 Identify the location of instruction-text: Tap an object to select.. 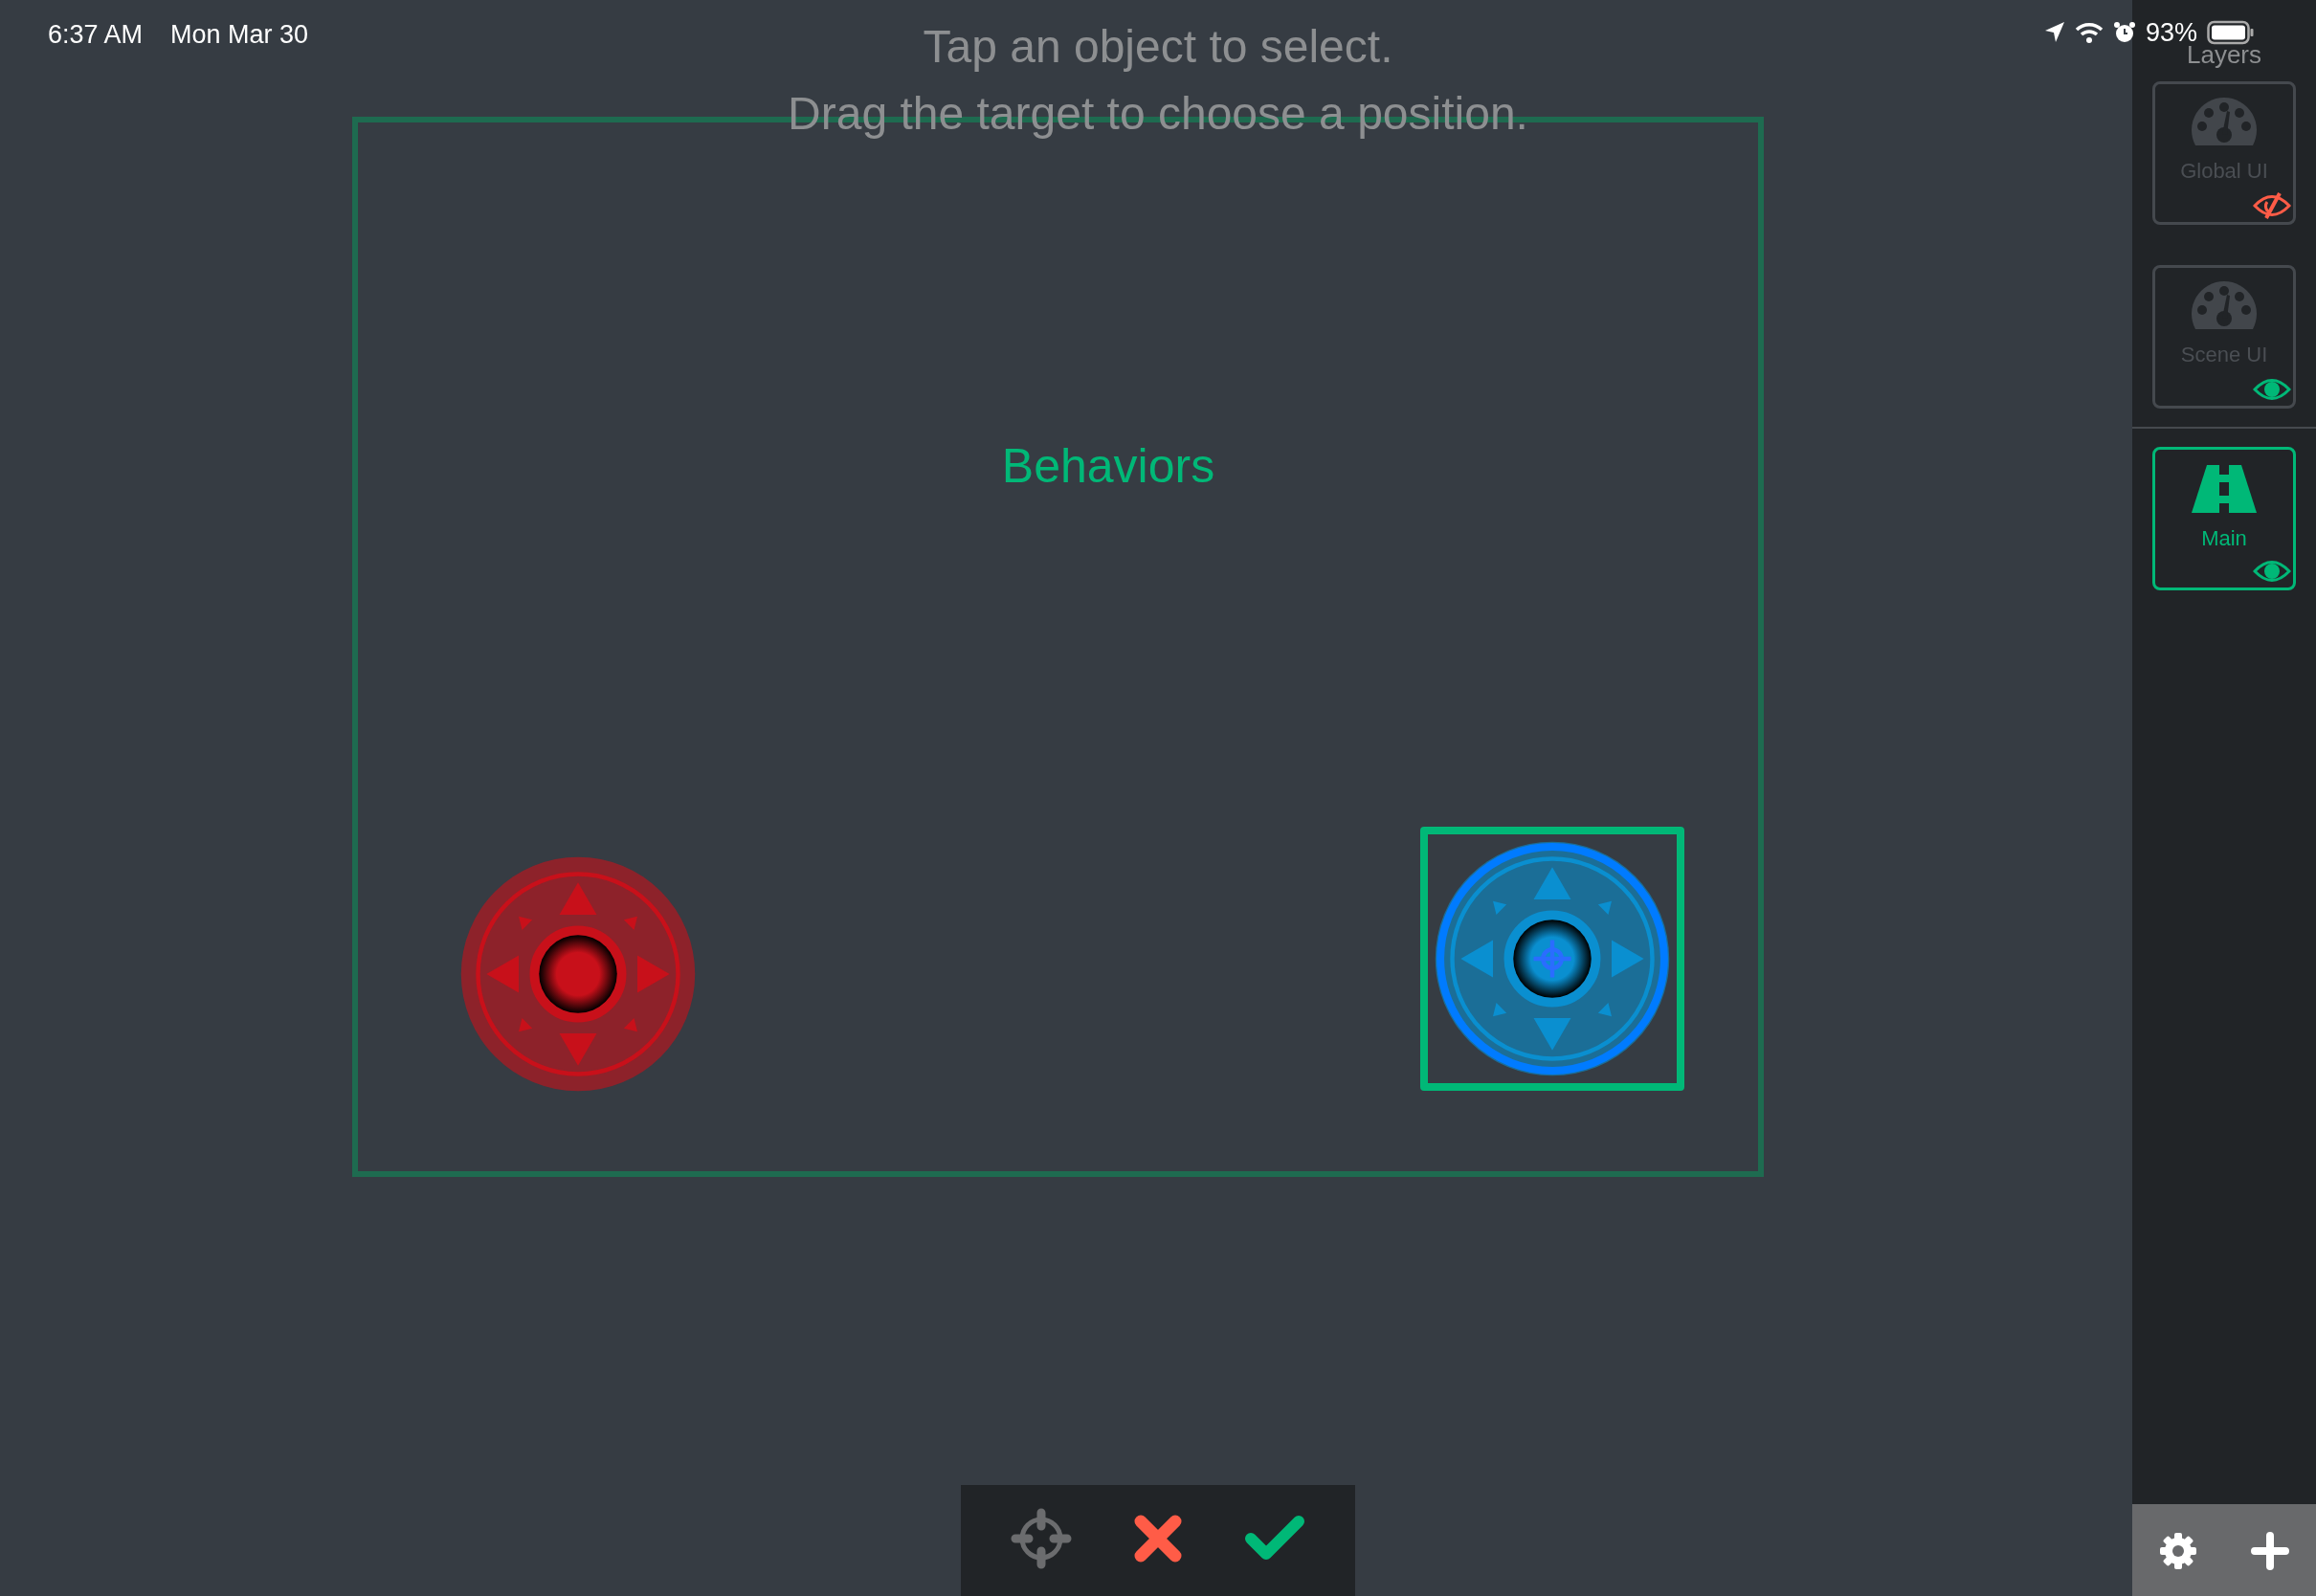
(1158, 47).